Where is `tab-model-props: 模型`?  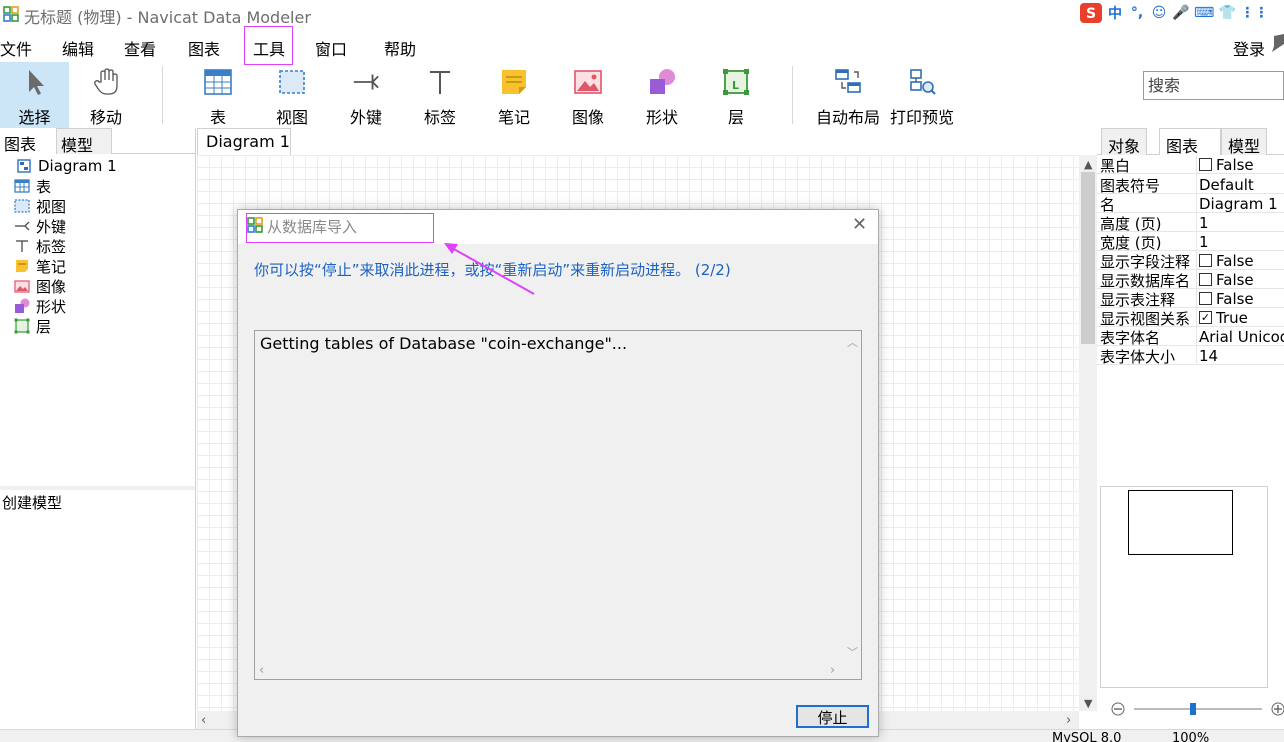 tab-model-props: 模型 is located at coordinates (1244, 142).